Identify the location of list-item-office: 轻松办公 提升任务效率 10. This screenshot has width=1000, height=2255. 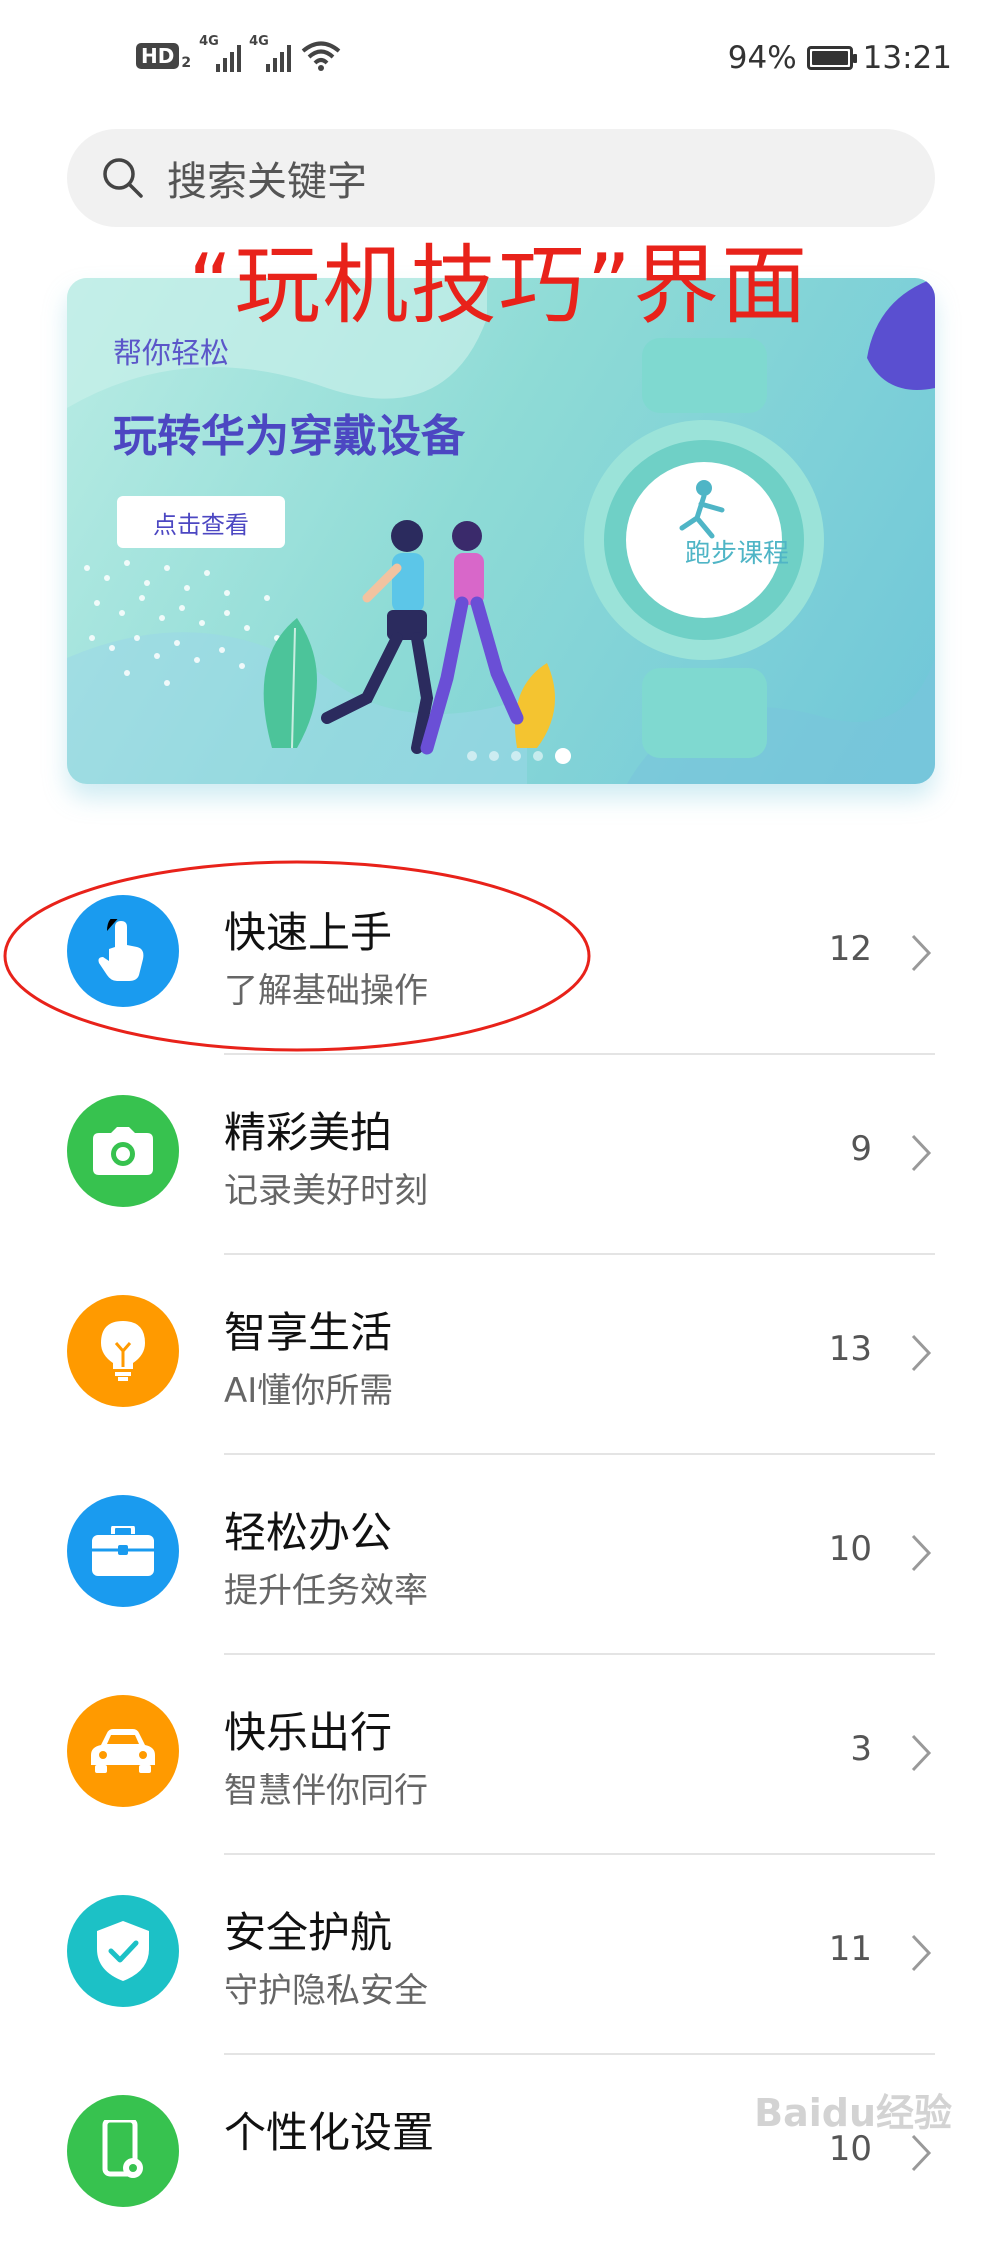
(500, 1555).